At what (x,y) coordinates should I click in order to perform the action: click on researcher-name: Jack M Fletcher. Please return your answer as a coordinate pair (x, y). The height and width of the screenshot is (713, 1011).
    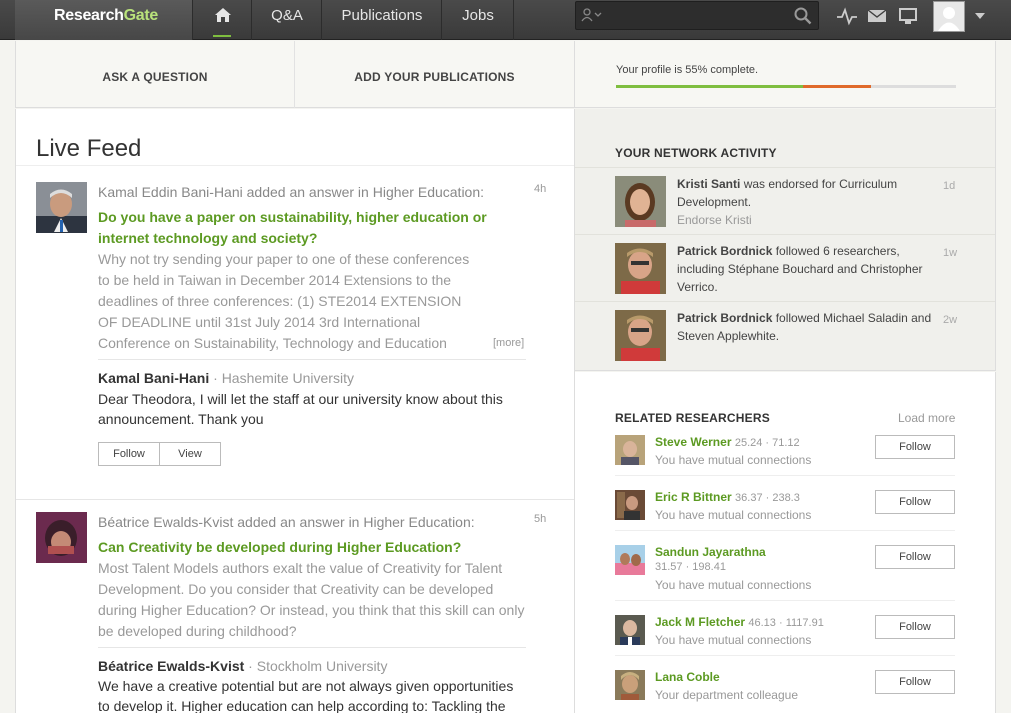
    Looking at the image, I should click on (700, 622).